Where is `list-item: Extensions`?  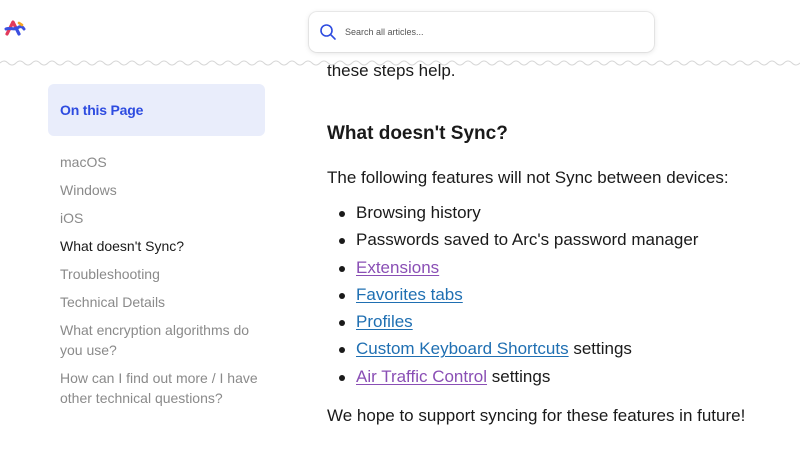 list-item: Extensions is located at coordinates (562, 270).